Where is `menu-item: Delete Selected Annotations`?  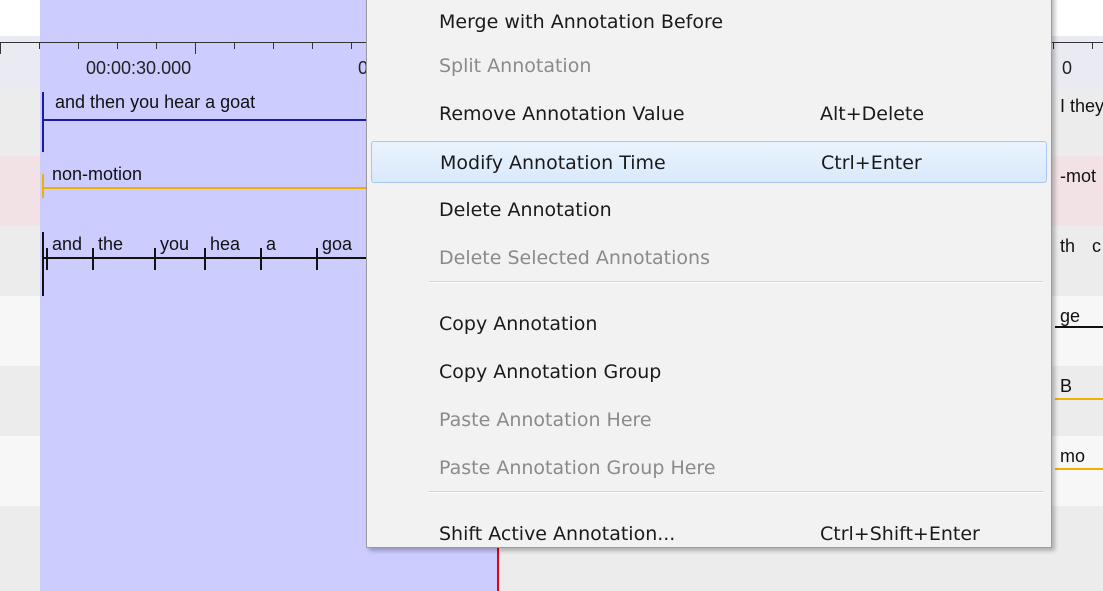
menu-item: Delete Selected Annotations is located at coordinates (709, 258).